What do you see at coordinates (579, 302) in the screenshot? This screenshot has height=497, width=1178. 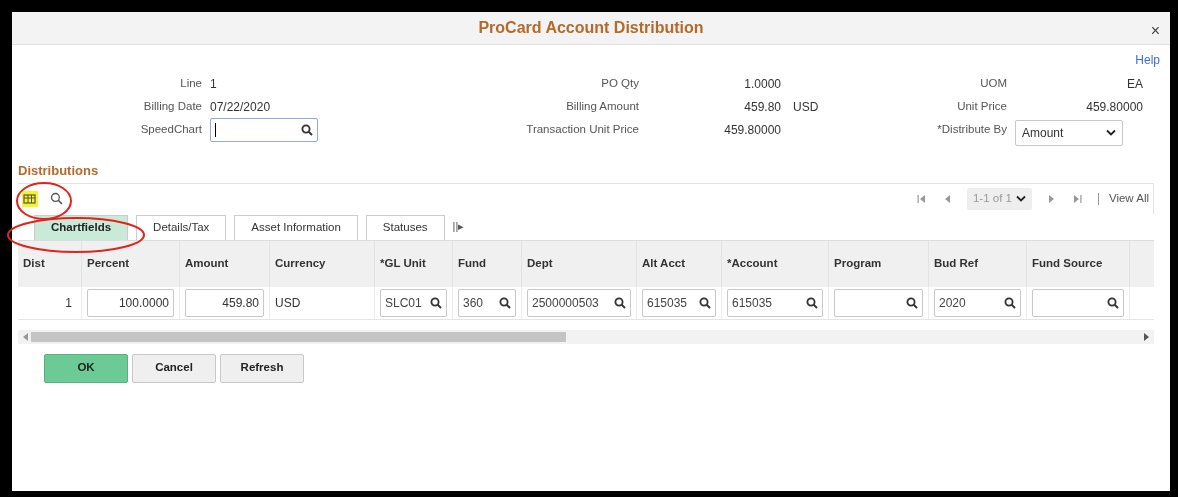 I see `lookup-field: 2500000503` at bounding box center [579, 302].